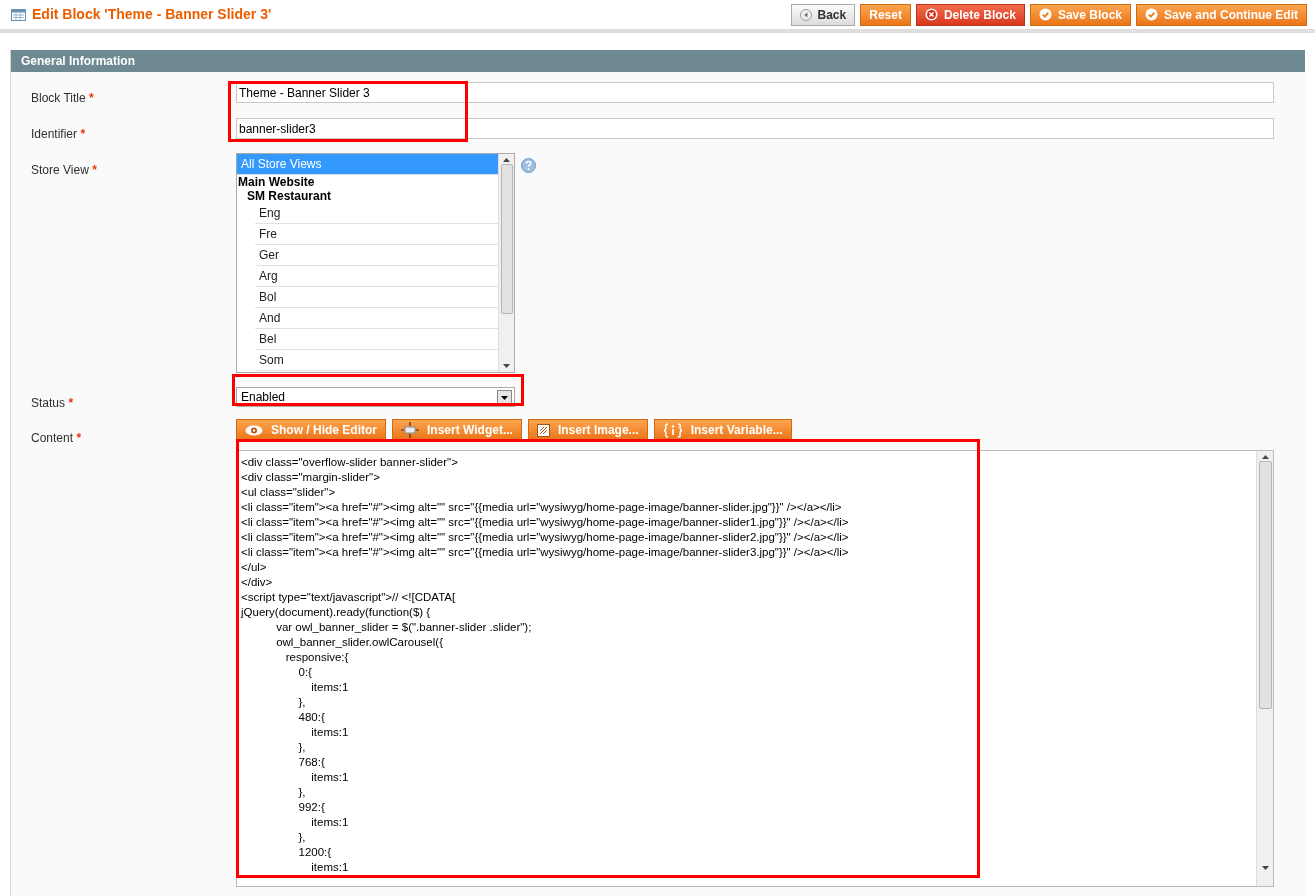 This screenshot has height=896, width=1315. Describe the element at coordinates (541, 507) in the screenshot. I see `code-line: <li class="item"><a href="#"><img alt="" src="{{media url="wysiwyg/home-page-image/banner-slider.jpg"}}" /></a></li>` at that location.